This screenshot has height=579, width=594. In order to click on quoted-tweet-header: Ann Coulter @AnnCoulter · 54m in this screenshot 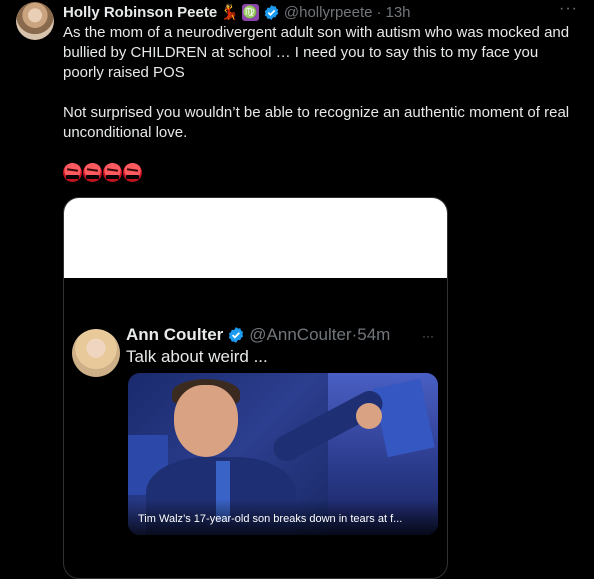, I will do `click(258, 335)`.